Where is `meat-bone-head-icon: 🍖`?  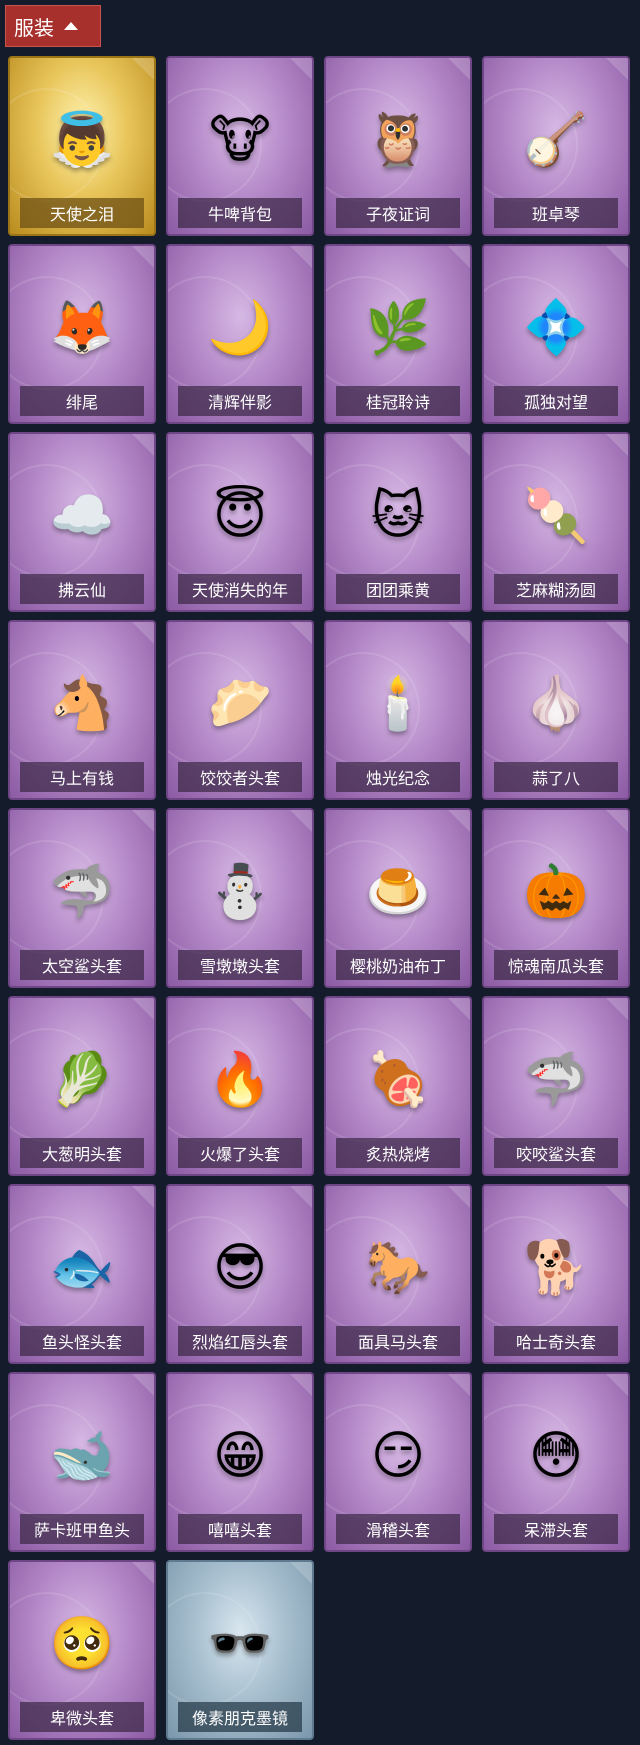 meat-bone-head-icon: 🍖 is located at coordinates (398, 1080).